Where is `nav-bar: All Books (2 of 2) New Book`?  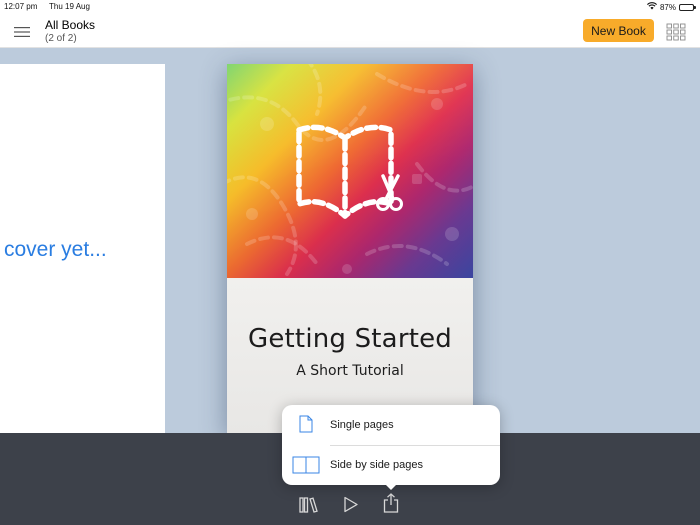 nav-bar: All Books (2 of 2) New Book is located at coordinates (350, 31).